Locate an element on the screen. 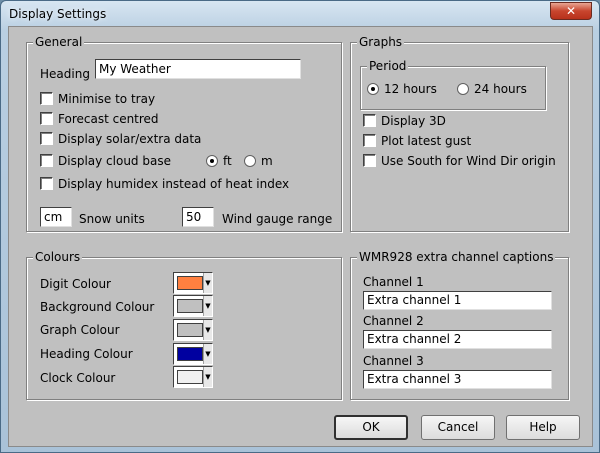  background-colour-label: Background Colour is located at coordinates (97, 307).